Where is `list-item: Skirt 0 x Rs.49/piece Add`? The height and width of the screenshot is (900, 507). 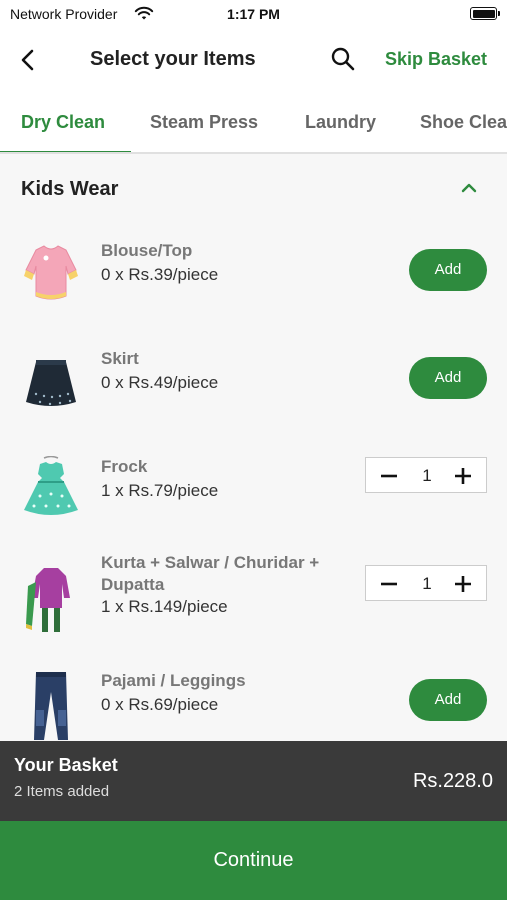
list-item: Skirt 0 x Rs.49/piece Add is located at coordinates (253, 388).